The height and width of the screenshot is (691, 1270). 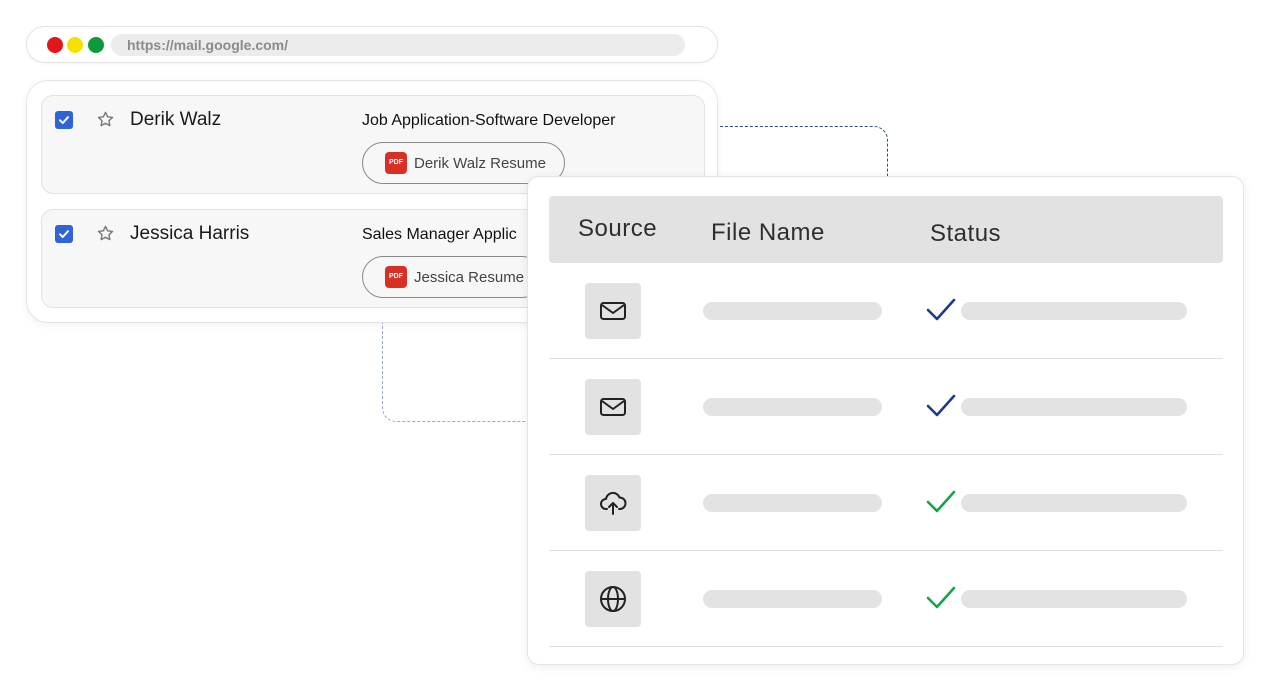 I want to click on dashed-connector-bottom, so click(x=457, y=370).